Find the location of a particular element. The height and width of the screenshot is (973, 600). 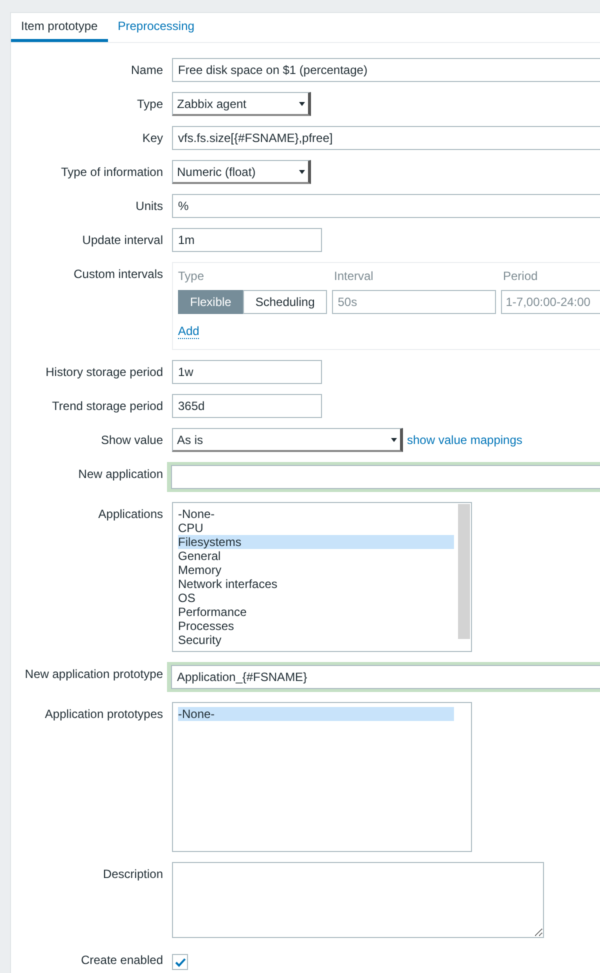

list-option: OS is located at coordinates (316, 598).